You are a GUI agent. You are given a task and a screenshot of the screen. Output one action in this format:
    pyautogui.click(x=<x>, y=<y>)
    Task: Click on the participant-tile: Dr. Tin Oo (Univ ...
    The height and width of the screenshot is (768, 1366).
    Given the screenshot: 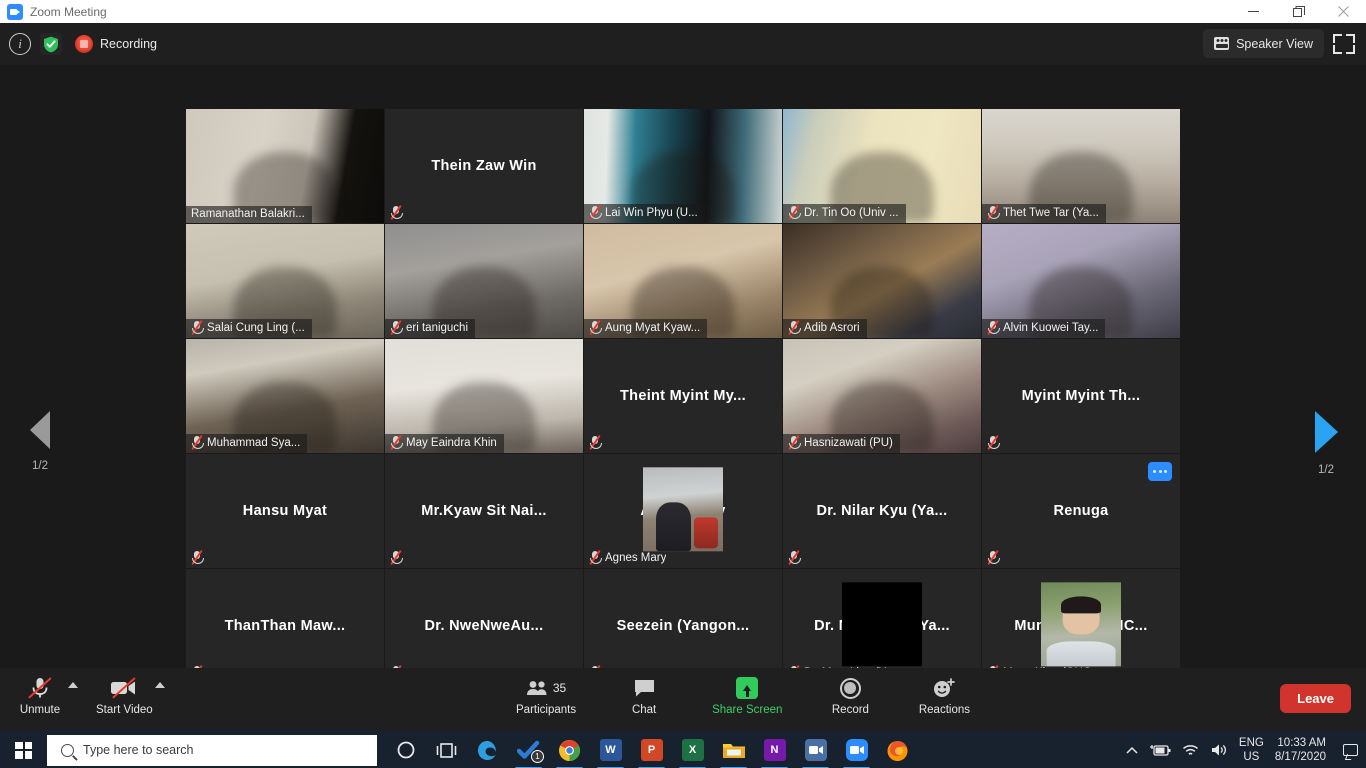 What is the action you would take?
    pyautogui.click(x=882, y=166)
    